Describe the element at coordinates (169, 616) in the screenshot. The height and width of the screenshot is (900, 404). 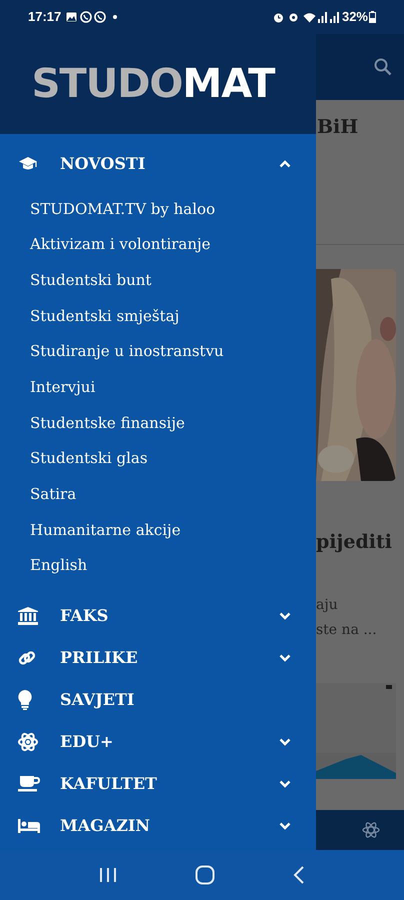
I see `menu-item: FAKS` at that location.